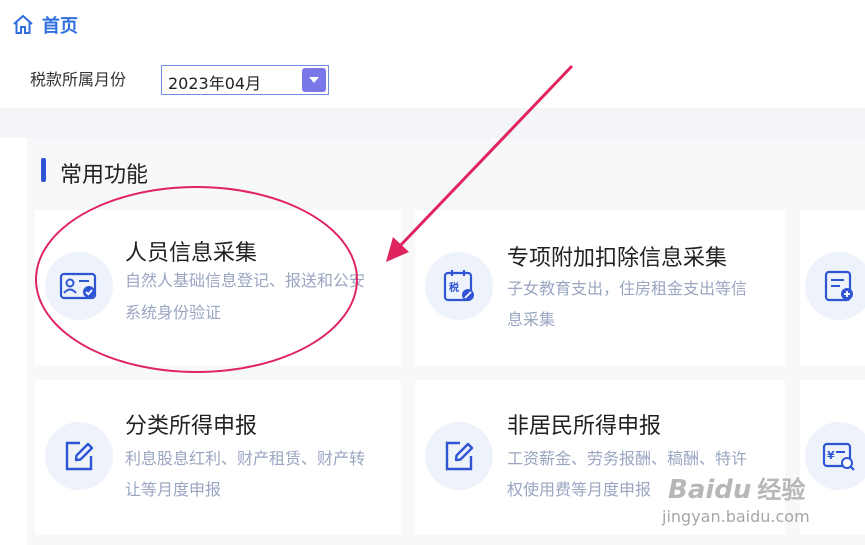 This screenshot has width=865, height=545. I want to click on watermark-url: jingyan.baidu.com, so click(736, 516).